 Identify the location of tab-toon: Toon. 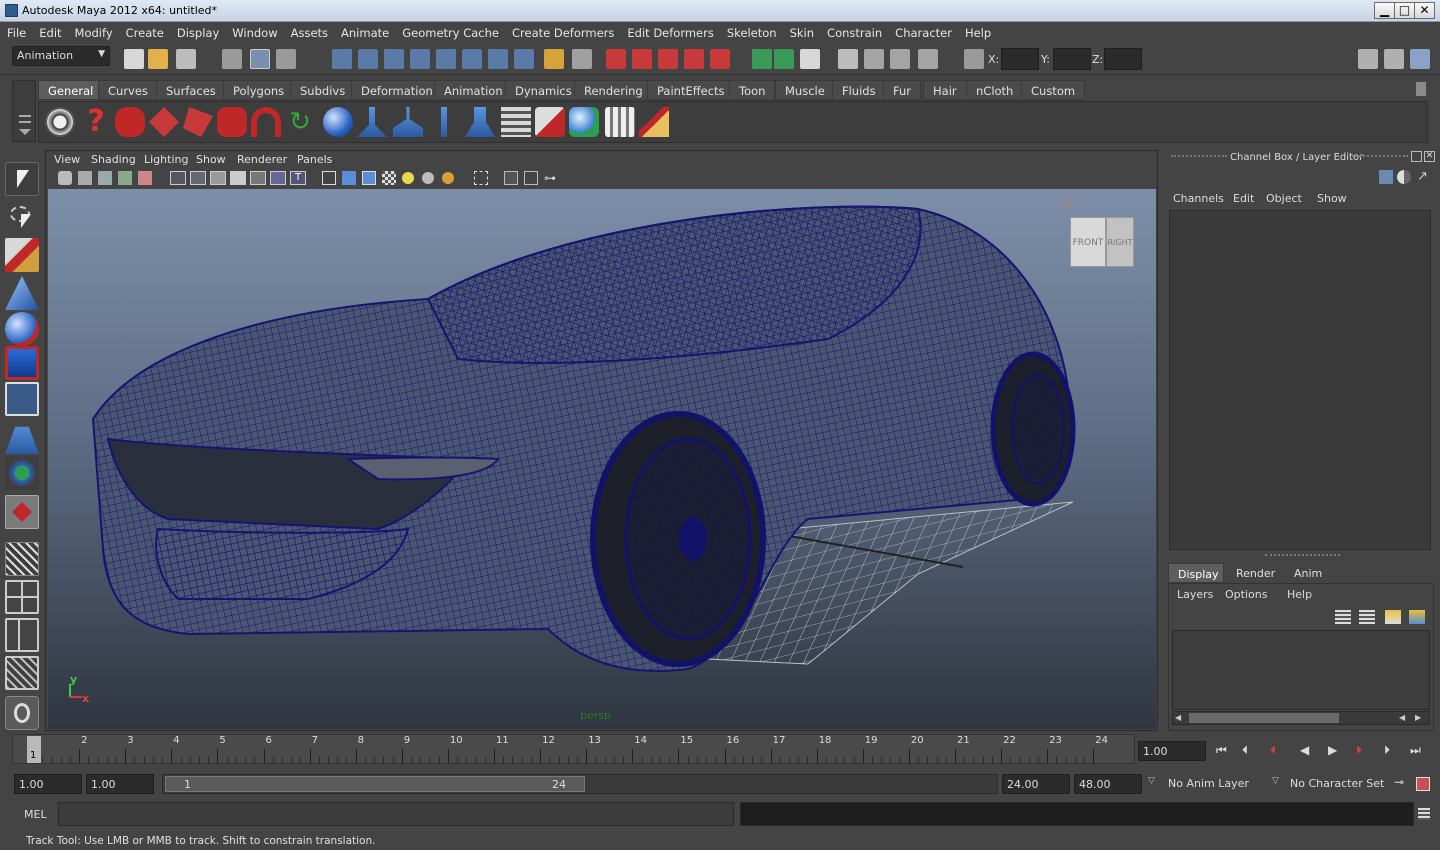
(752, 90).